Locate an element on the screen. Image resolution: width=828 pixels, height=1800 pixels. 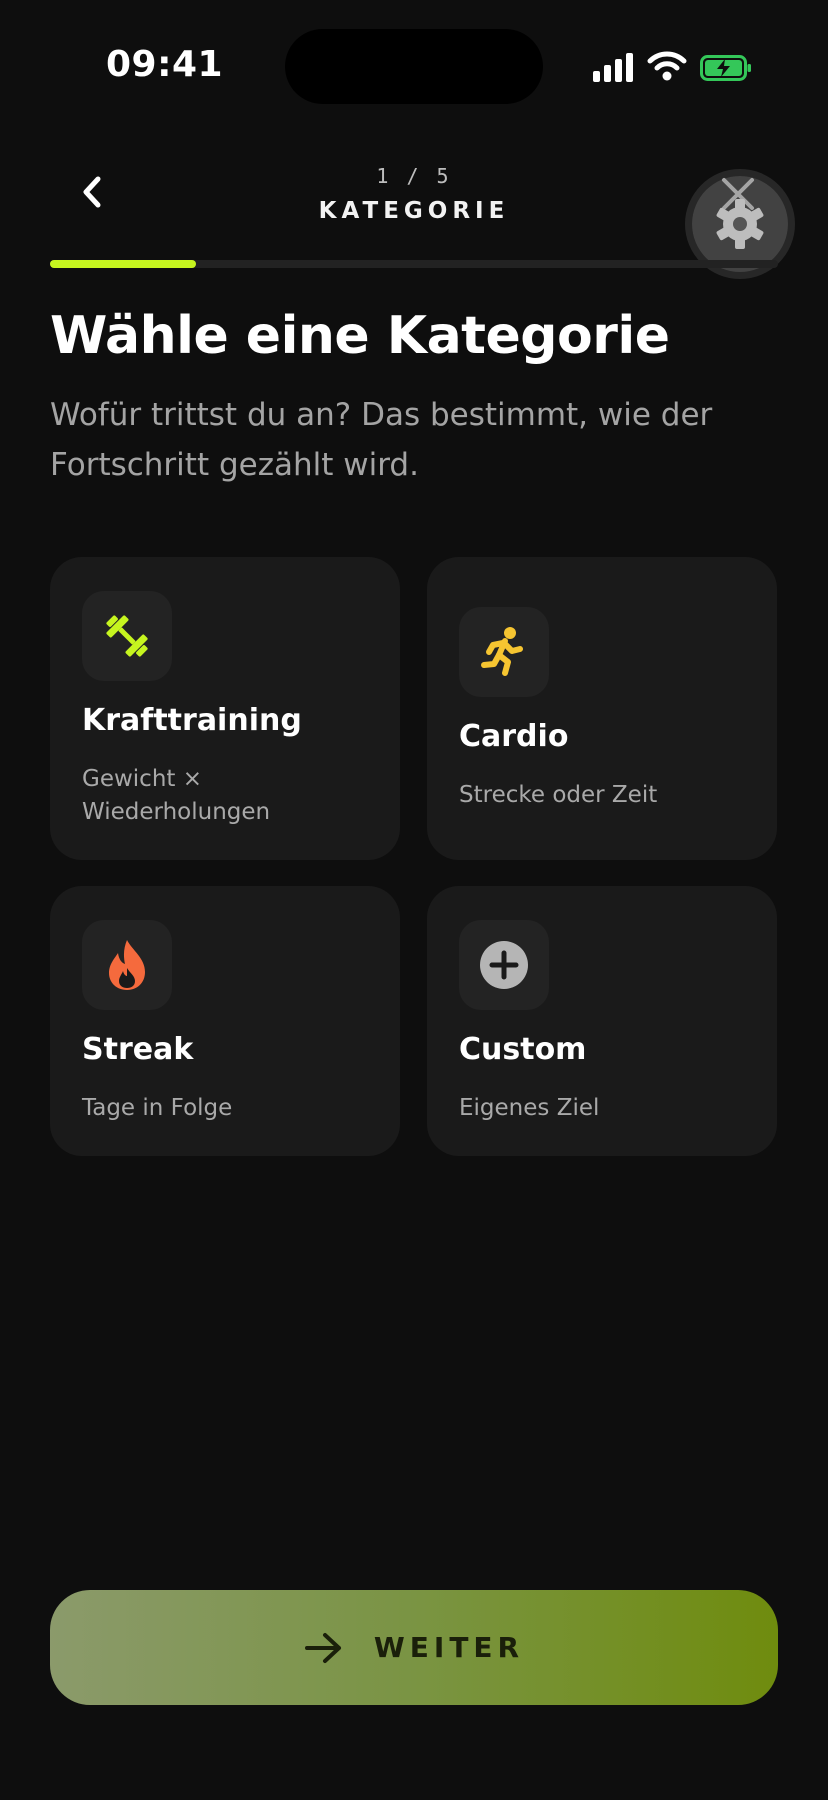
status-bar: 09:41 is located at coordinates (414, 60).